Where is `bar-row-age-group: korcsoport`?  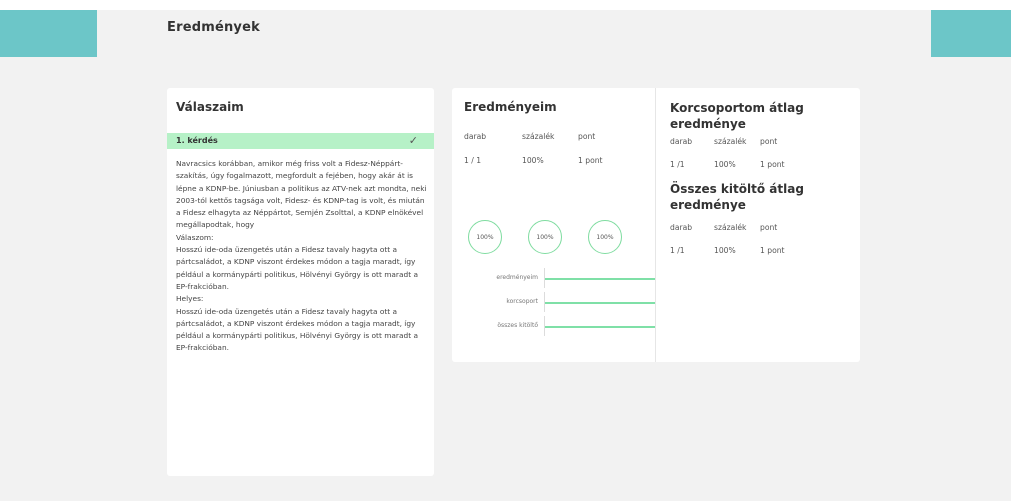 bar-row-age-group: korcsoport is located at coordinates (559, 302).